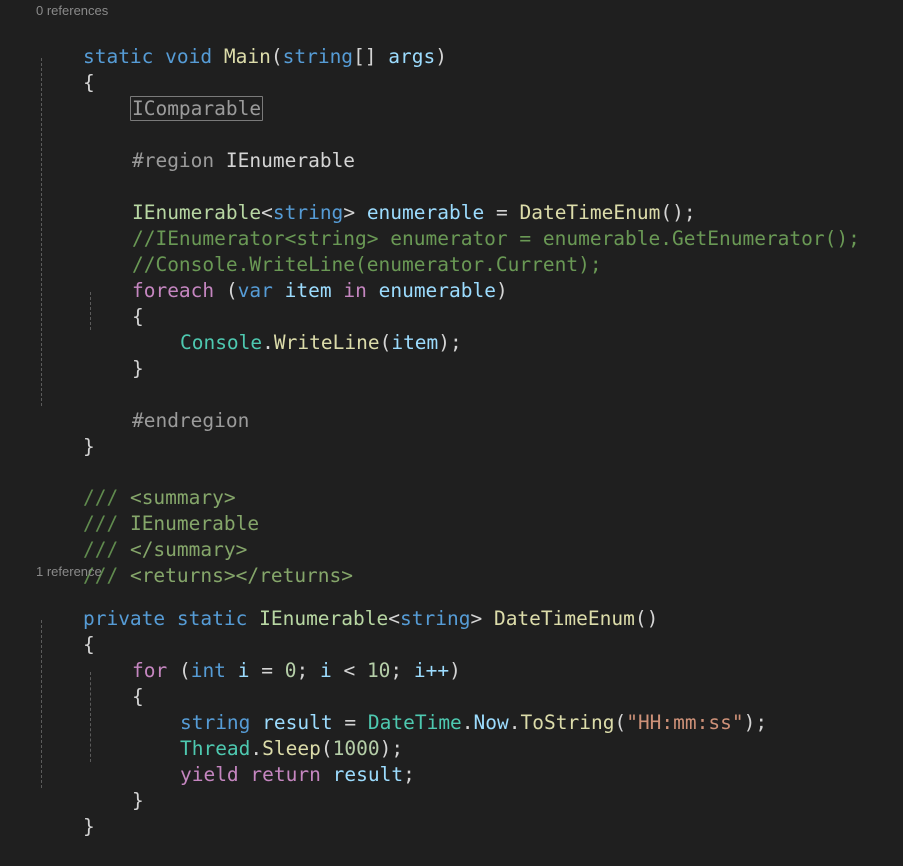 The width and height of the screenshot is (903, 866). Describe the element at coordinates (136, 484) in the screenshot. I see `code-line-doc-summary-open: /// <summary>` at that location.